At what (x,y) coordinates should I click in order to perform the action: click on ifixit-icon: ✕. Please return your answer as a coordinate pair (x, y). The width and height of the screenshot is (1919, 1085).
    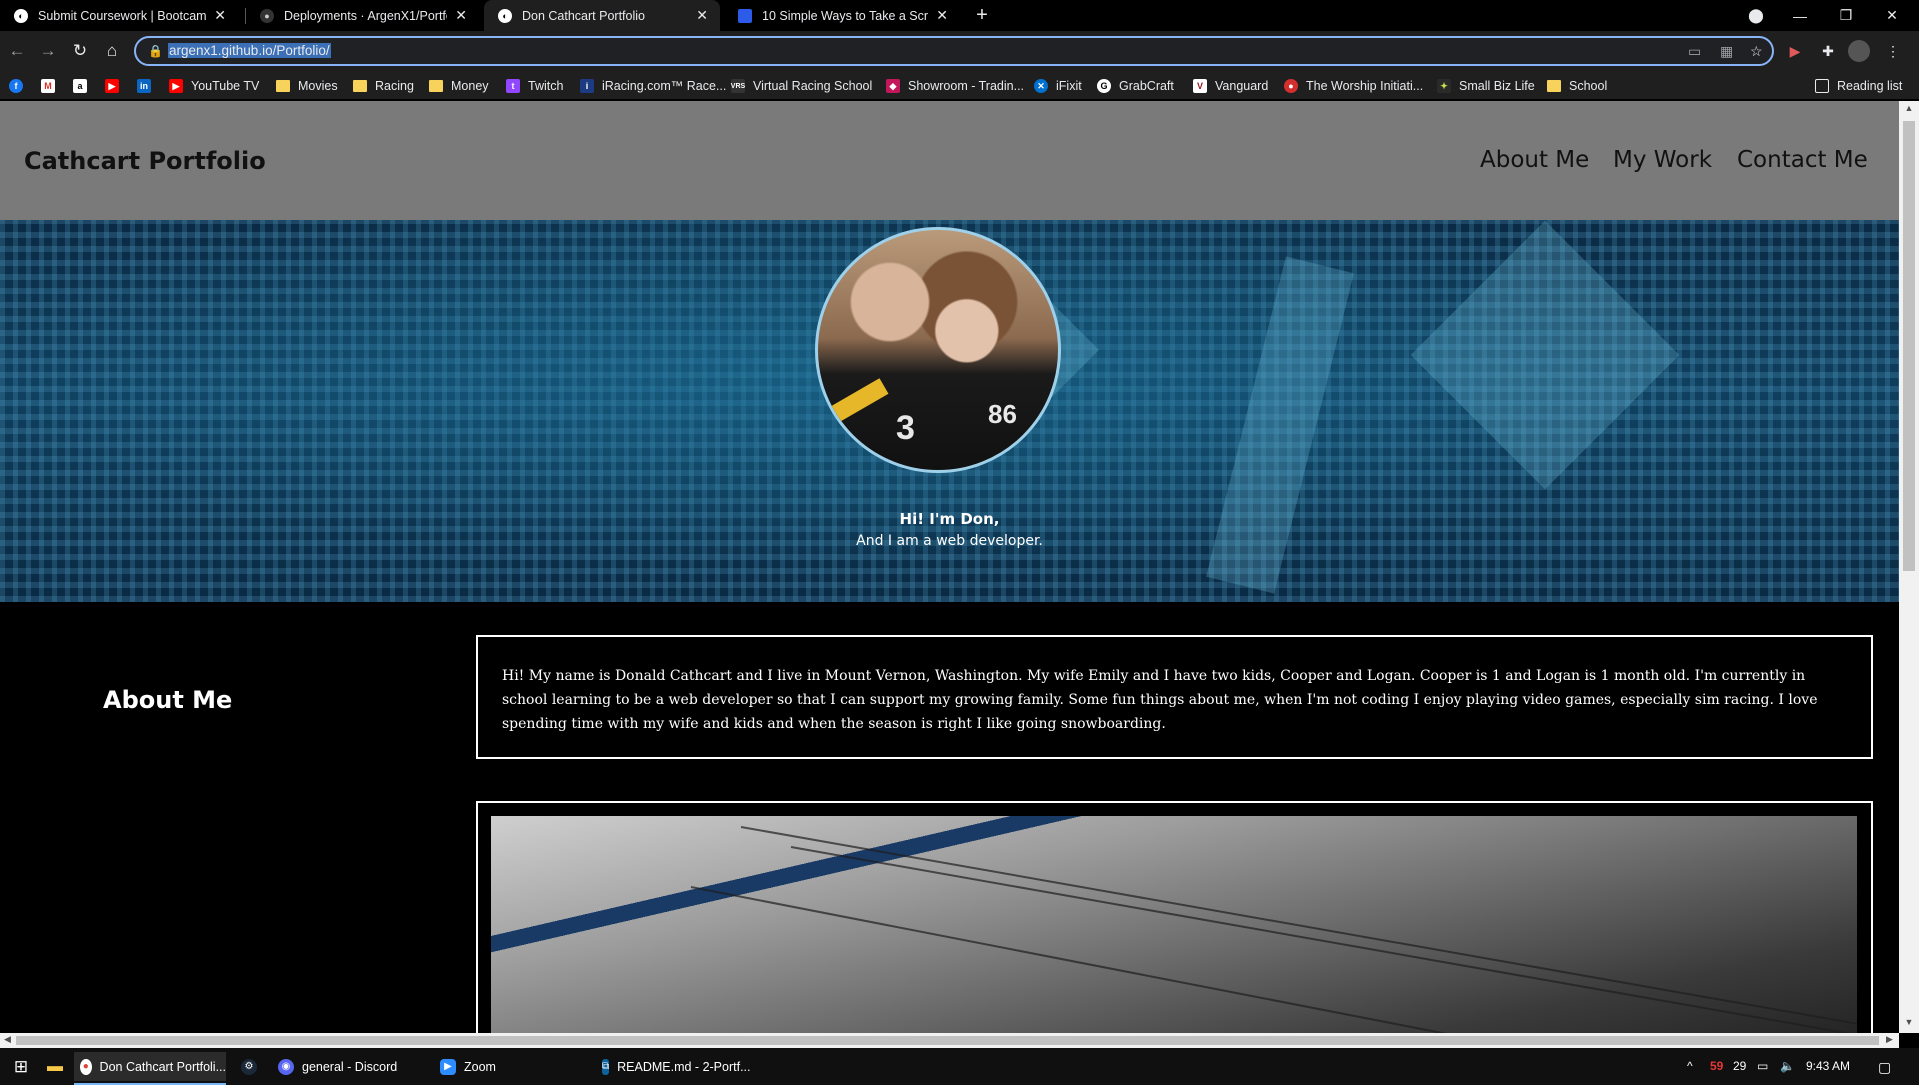
    Looking at the image, I should click on (1041, 86).